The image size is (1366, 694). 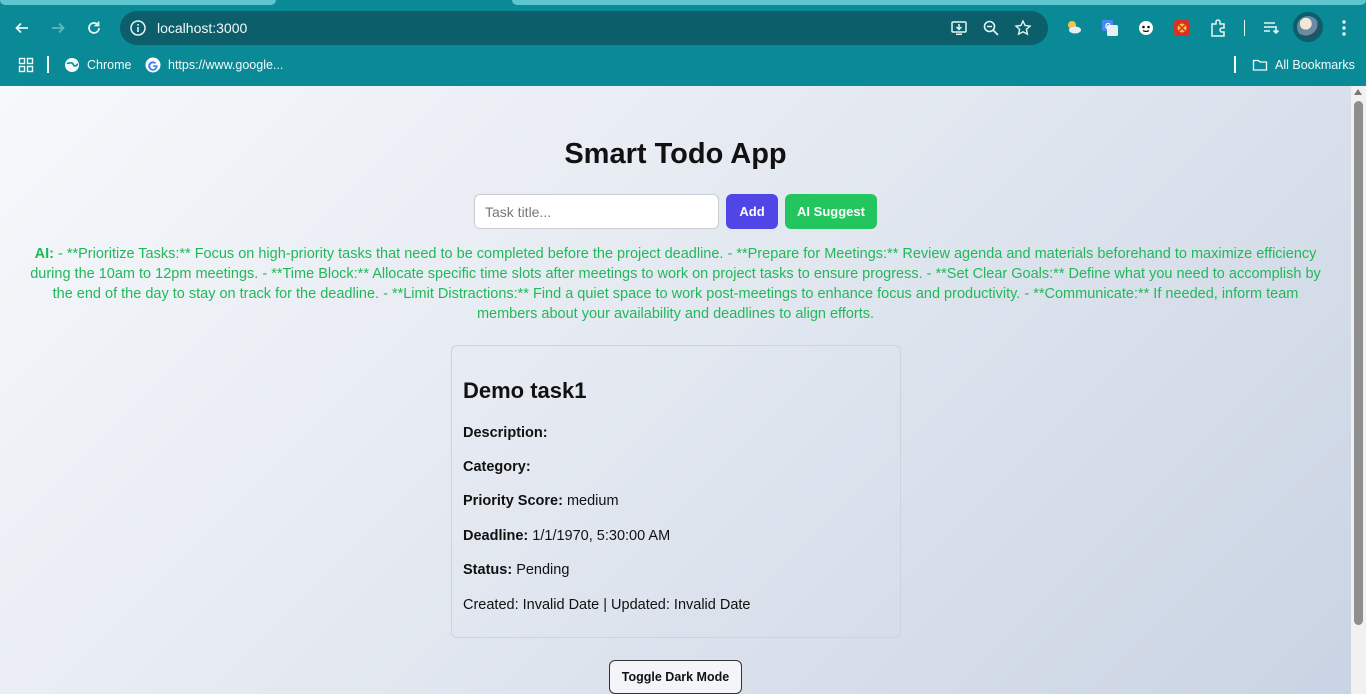 I want to click on bookmark-chrome: Chrome, so click(x=97, y=65).